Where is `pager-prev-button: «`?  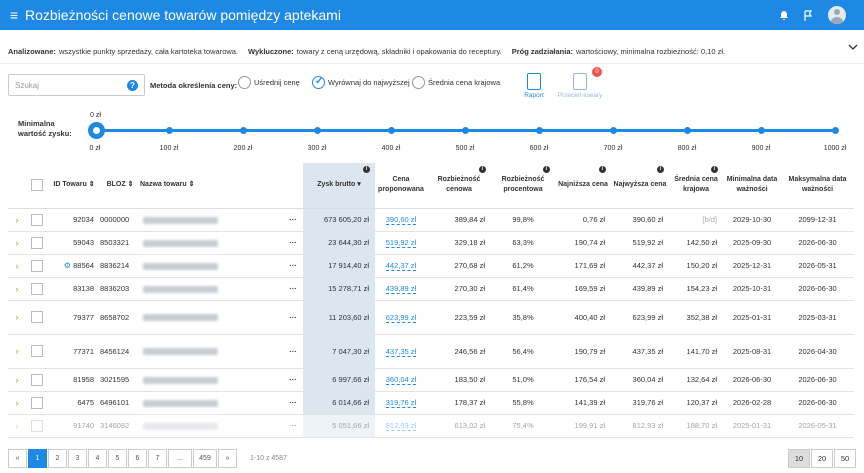 pager-prev-button: « is located at coordinates (17, 458).